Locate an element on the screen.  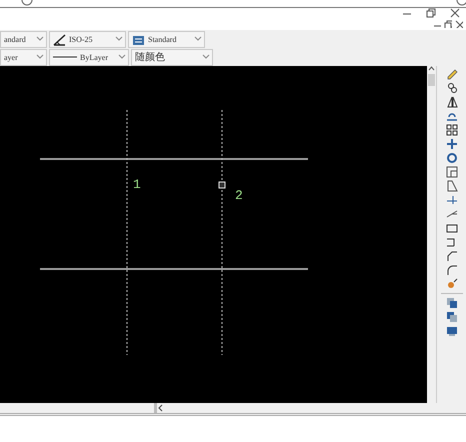
dropdown: ByLayer is located at coordinates (89, 57).